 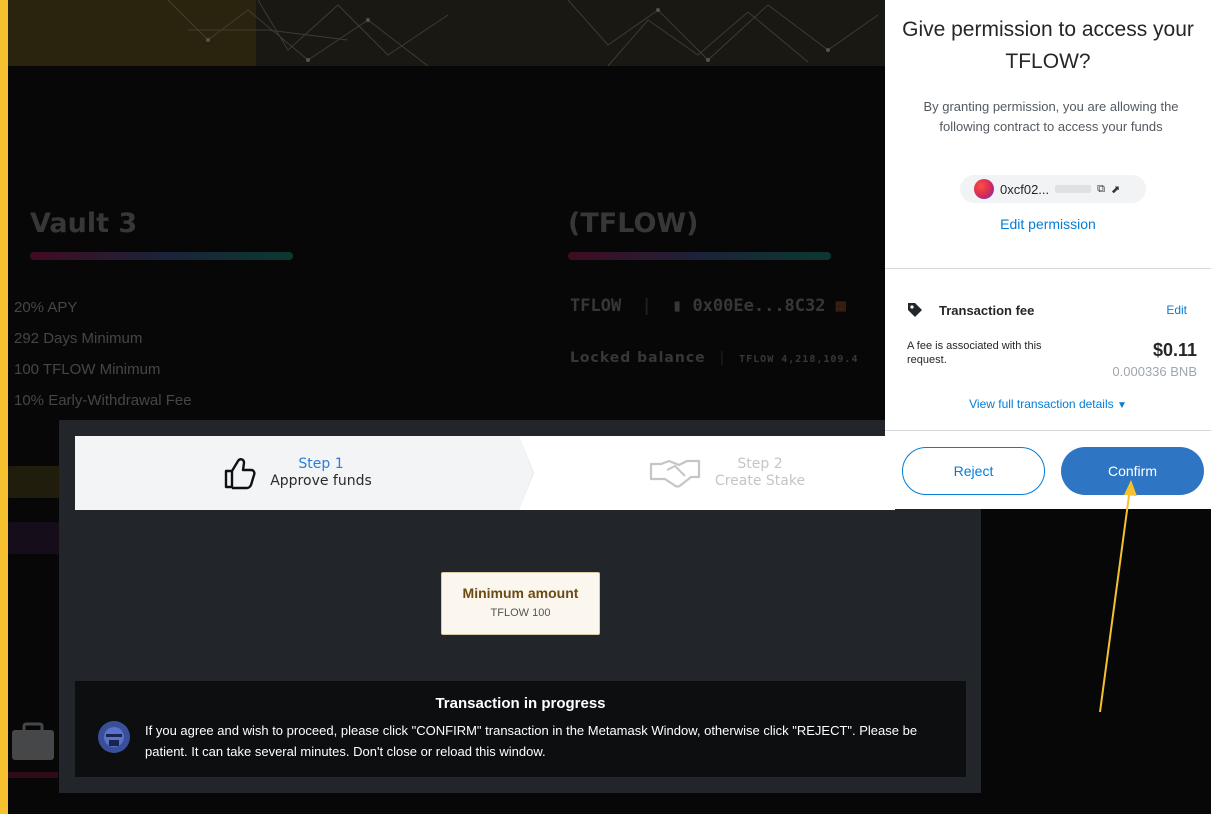 I want to click on copy-icon: ▮, so click(x=677, y=306).